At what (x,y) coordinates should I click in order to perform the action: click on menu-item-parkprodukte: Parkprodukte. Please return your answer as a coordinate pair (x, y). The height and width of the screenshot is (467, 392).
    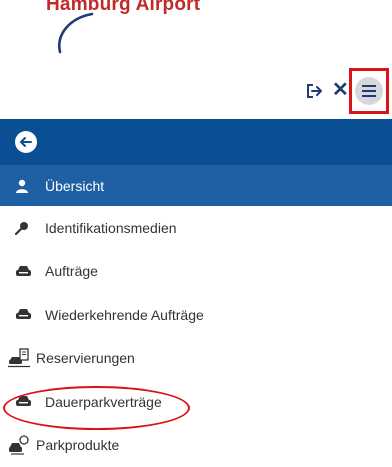
    Looking at the image, I should click on (196, 445).